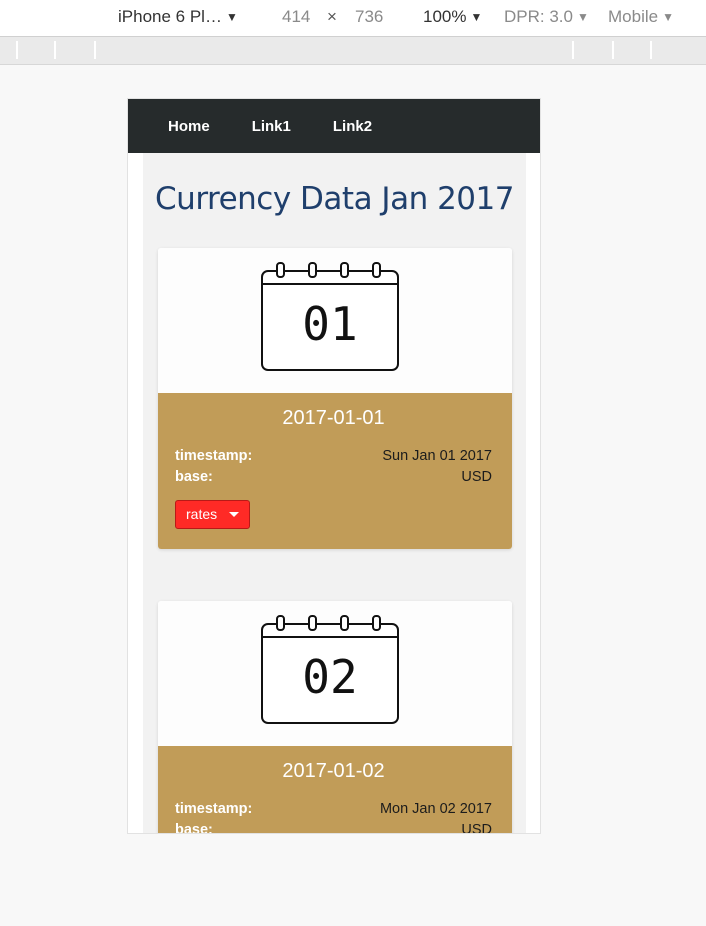  I want to click on calendar-day: 02, so click(329, 677).